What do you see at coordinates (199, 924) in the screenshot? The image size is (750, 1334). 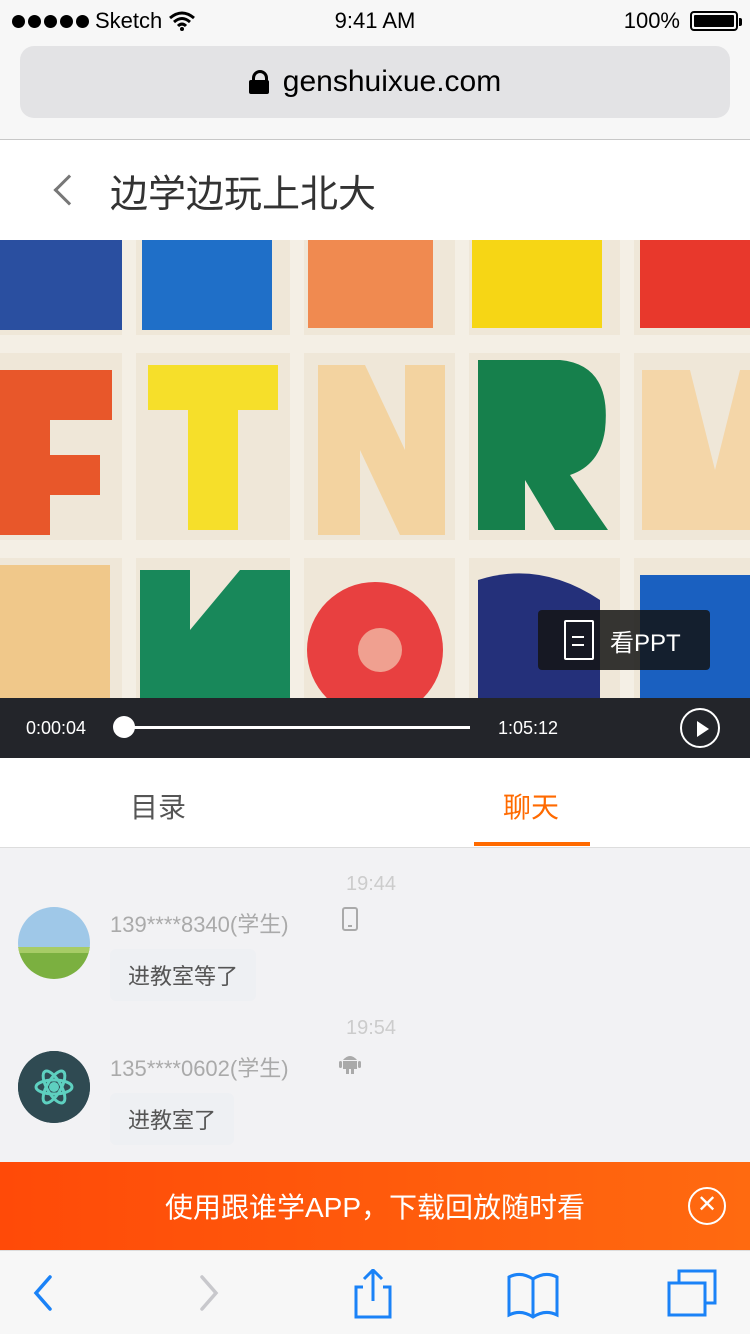 I see `sender-name: 139****8340(学生)` at bounding box center [199, 924].